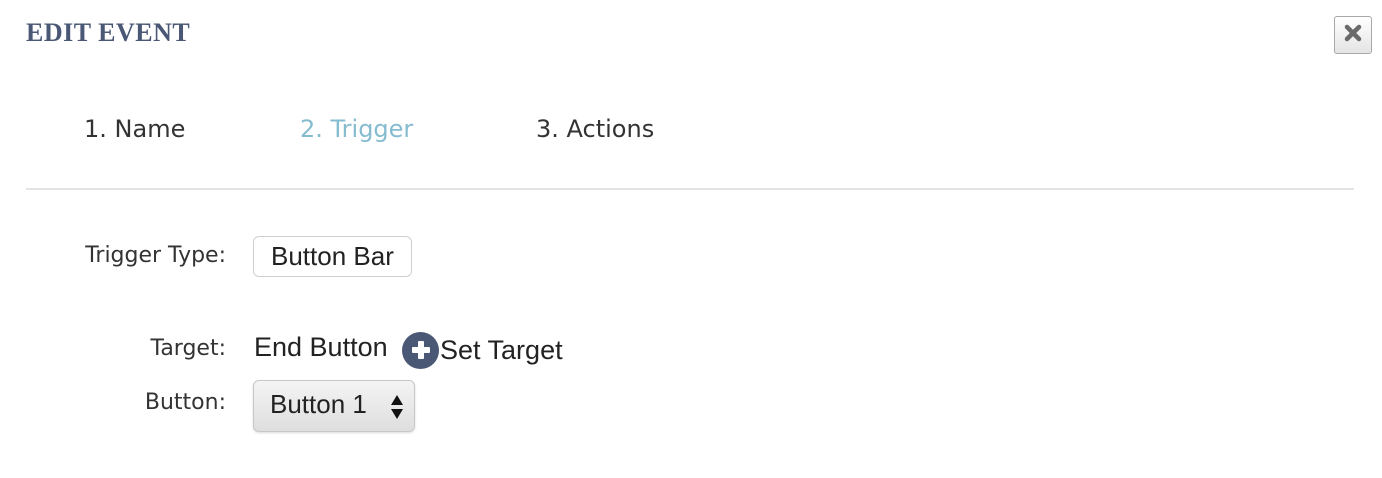  What do you see at coordinates (321, 347) in the screenshot?
I see `target-value: End Button` at bounding box center [321, 347].